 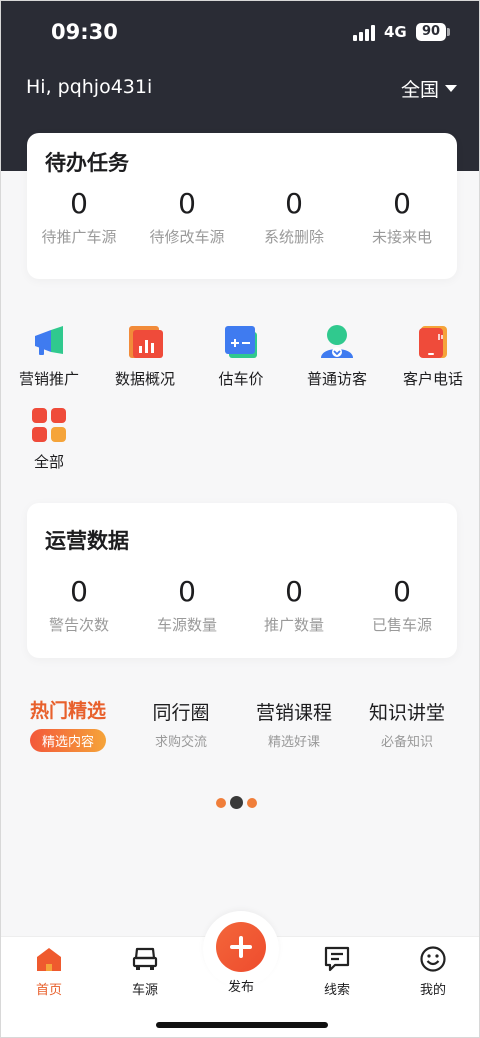 I want to click on operations-card: 运营数据 0 警告次数 0 车源数量 0 推广数量 0 已售车源, so click(x=242, y=580).